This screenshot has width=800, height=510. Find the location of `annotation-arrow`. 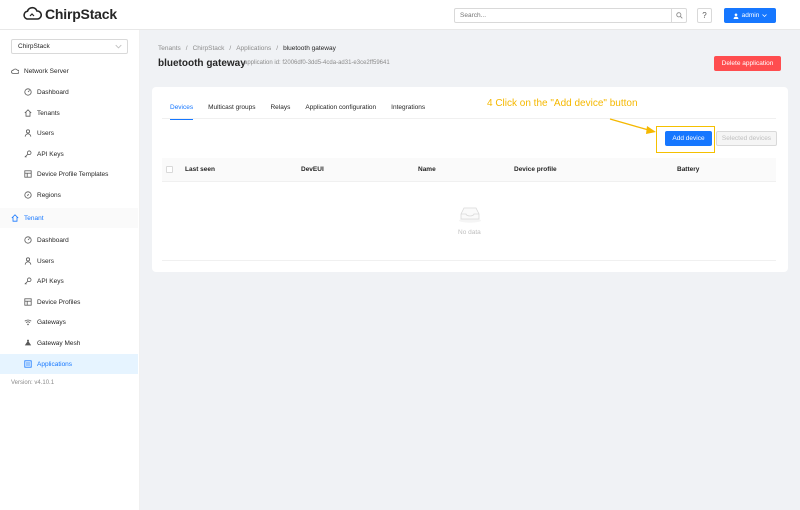

annotation-arrow is located at coordinates (632, 126).